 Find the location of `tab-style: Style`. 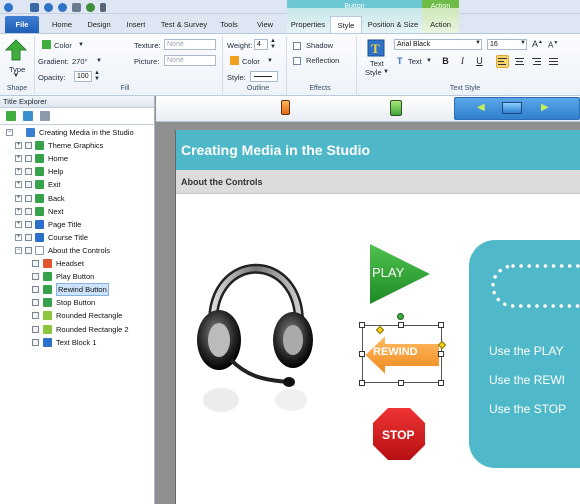

tab-style: Style is located at coordinates (346, 24).